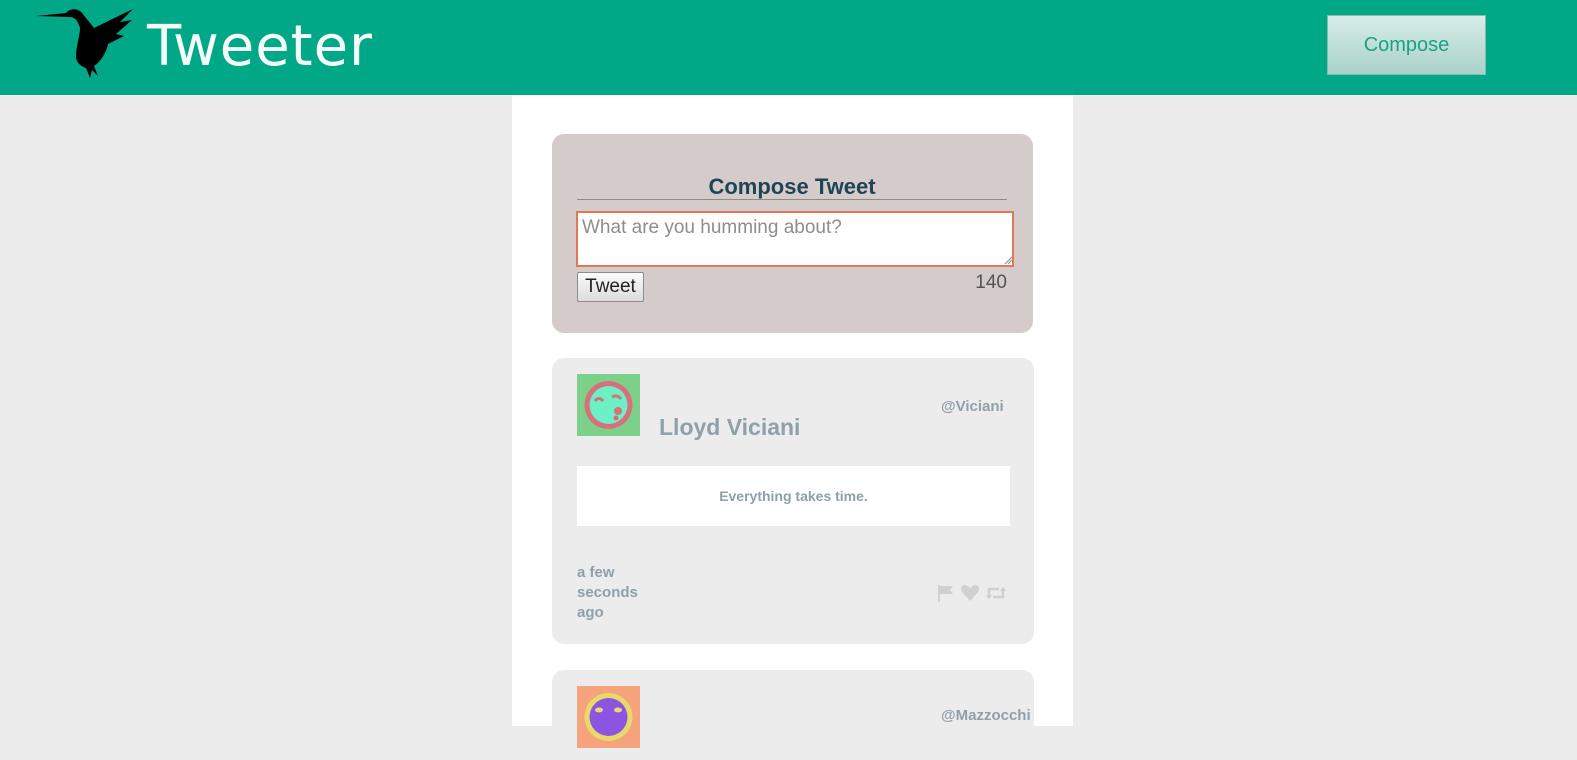 Image resolution: width=1577 pixels, height=760 pixels. I want to click on compose-tweet-panel: Compose Tweet Tweet 140, so click(792, 233).